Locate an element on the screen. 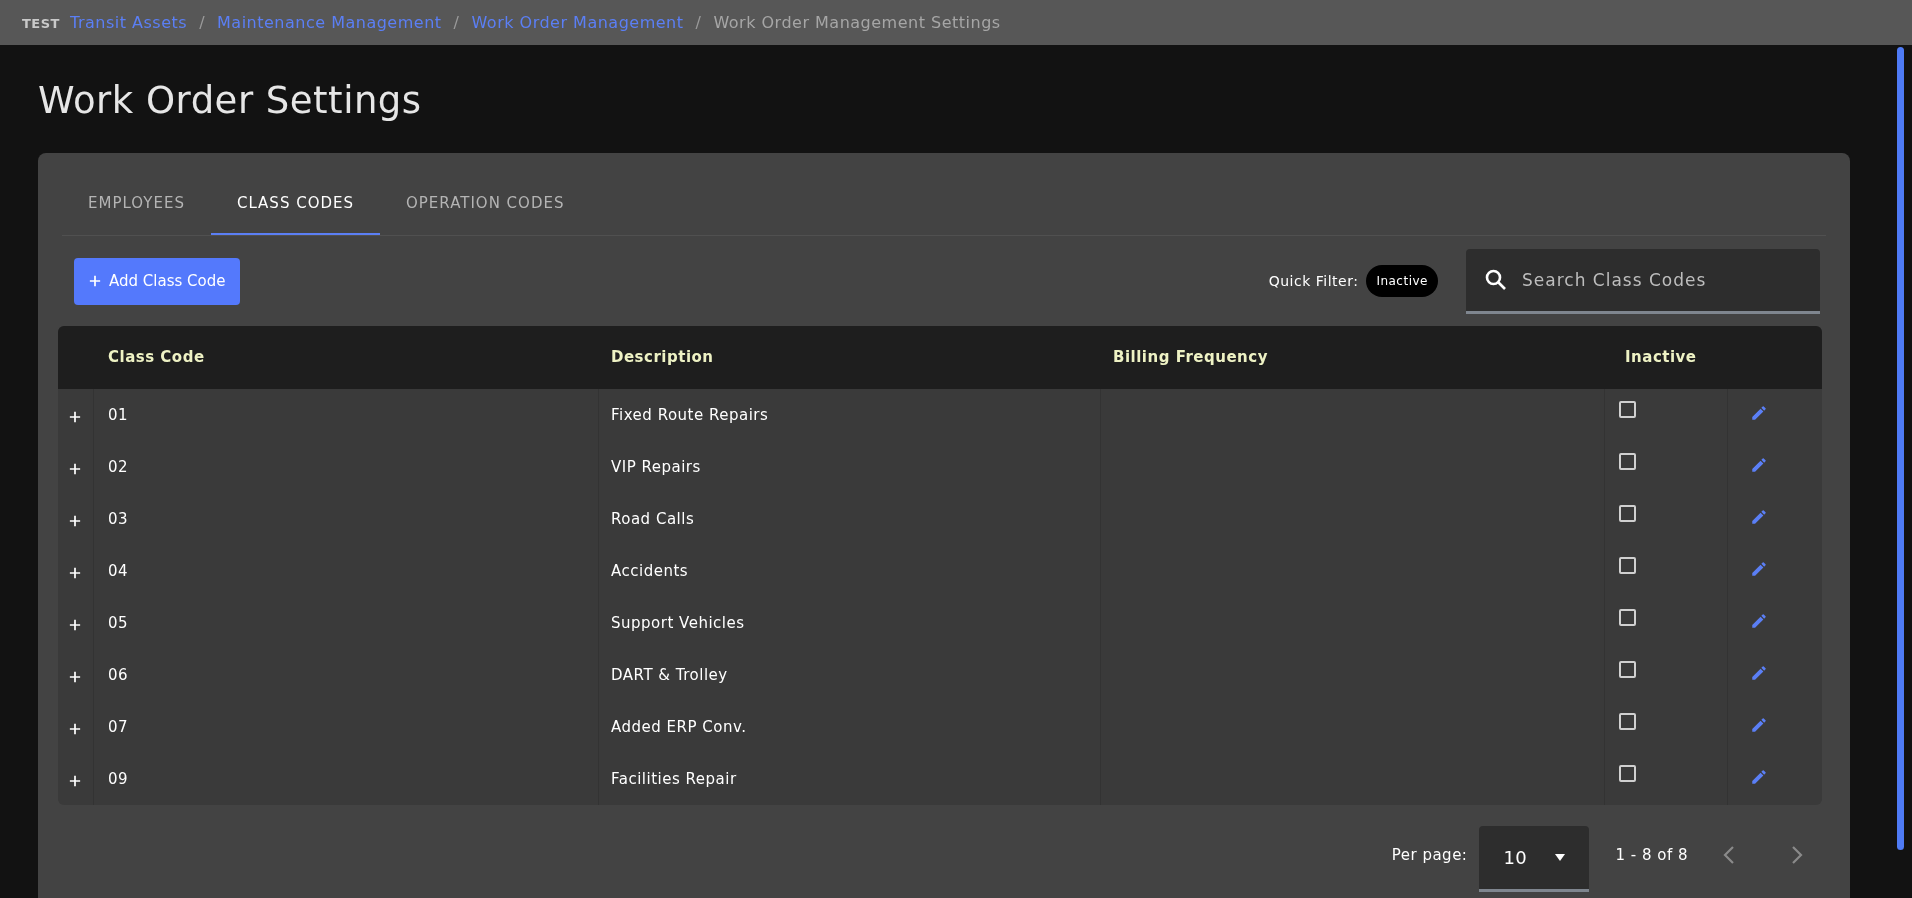 Image resolution: width=1912 pixels, height=898 pixels. environment-label: TEST is located at coordinates (41, 24).